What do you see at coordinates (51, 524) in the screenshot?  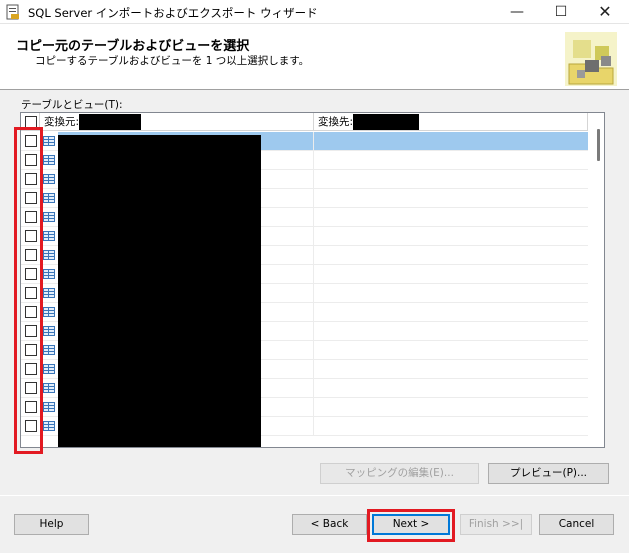 I see `help-button: Help` at bounding box center [51, 524].